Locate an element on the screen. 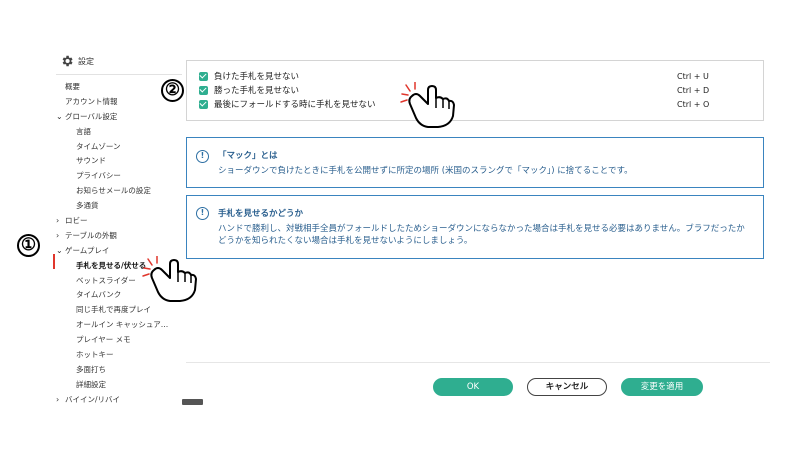 This screenshot has width=800, height=450. checkbox-hide-winning is located at coordinates (203, 90).